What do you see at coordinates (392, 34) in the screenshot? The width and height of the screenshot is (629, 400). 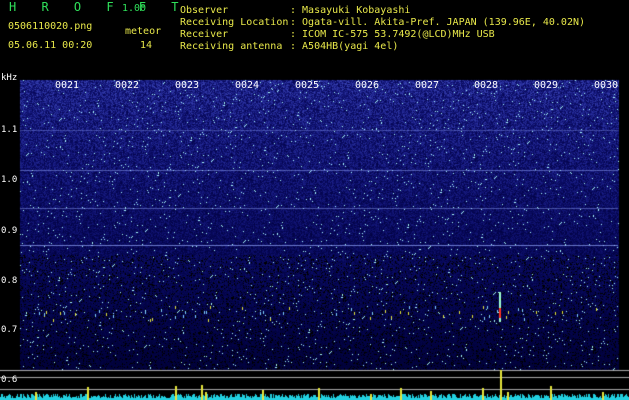 I see `info-receiver-value: : ICOM IC-575 53.7492(@LCD)MHz USB` at bounding box center [392, 34].